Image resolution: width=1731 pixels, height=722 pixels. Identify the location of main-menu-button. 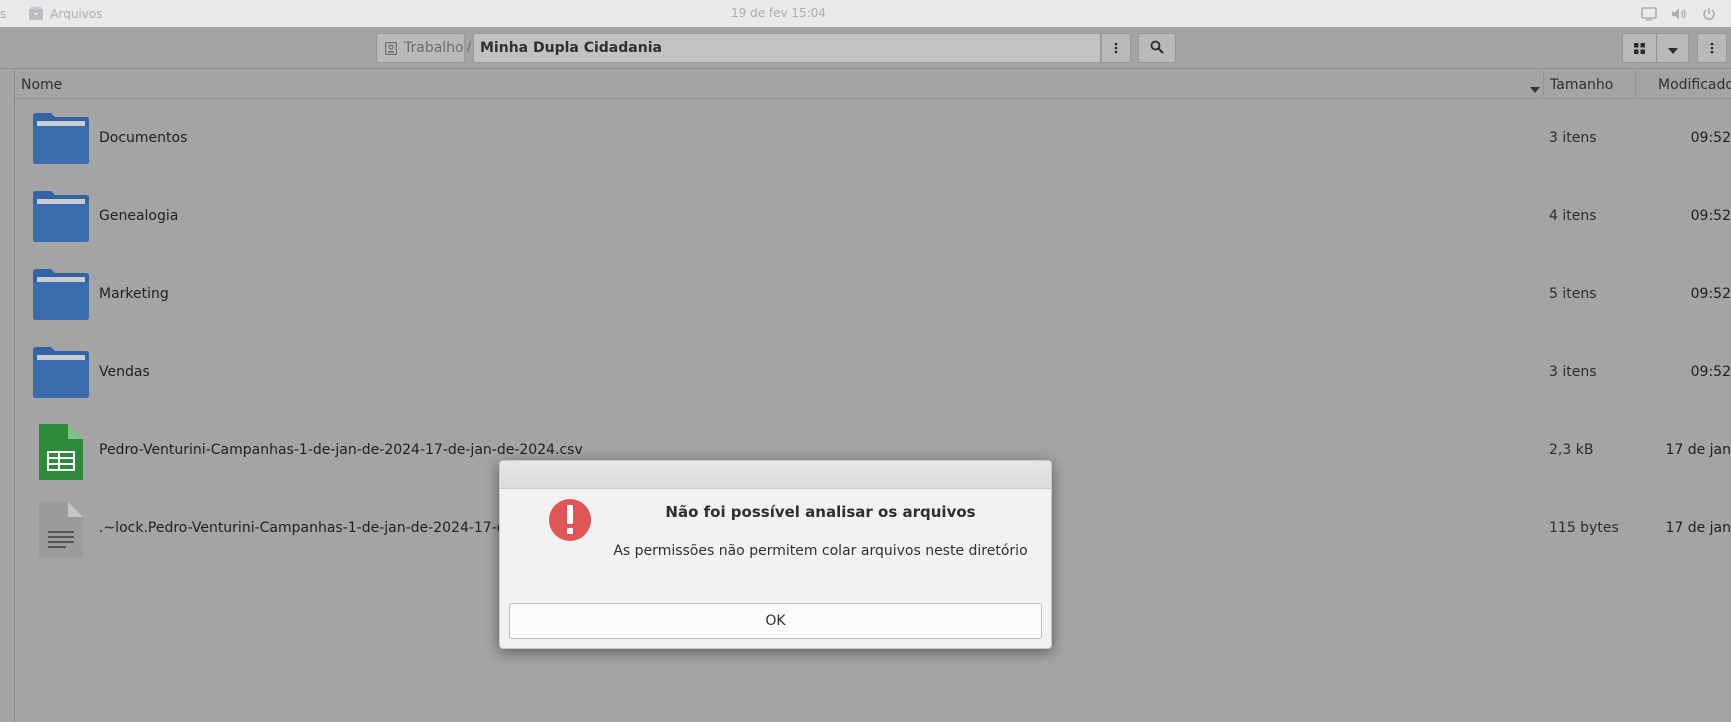
(1712, 48).